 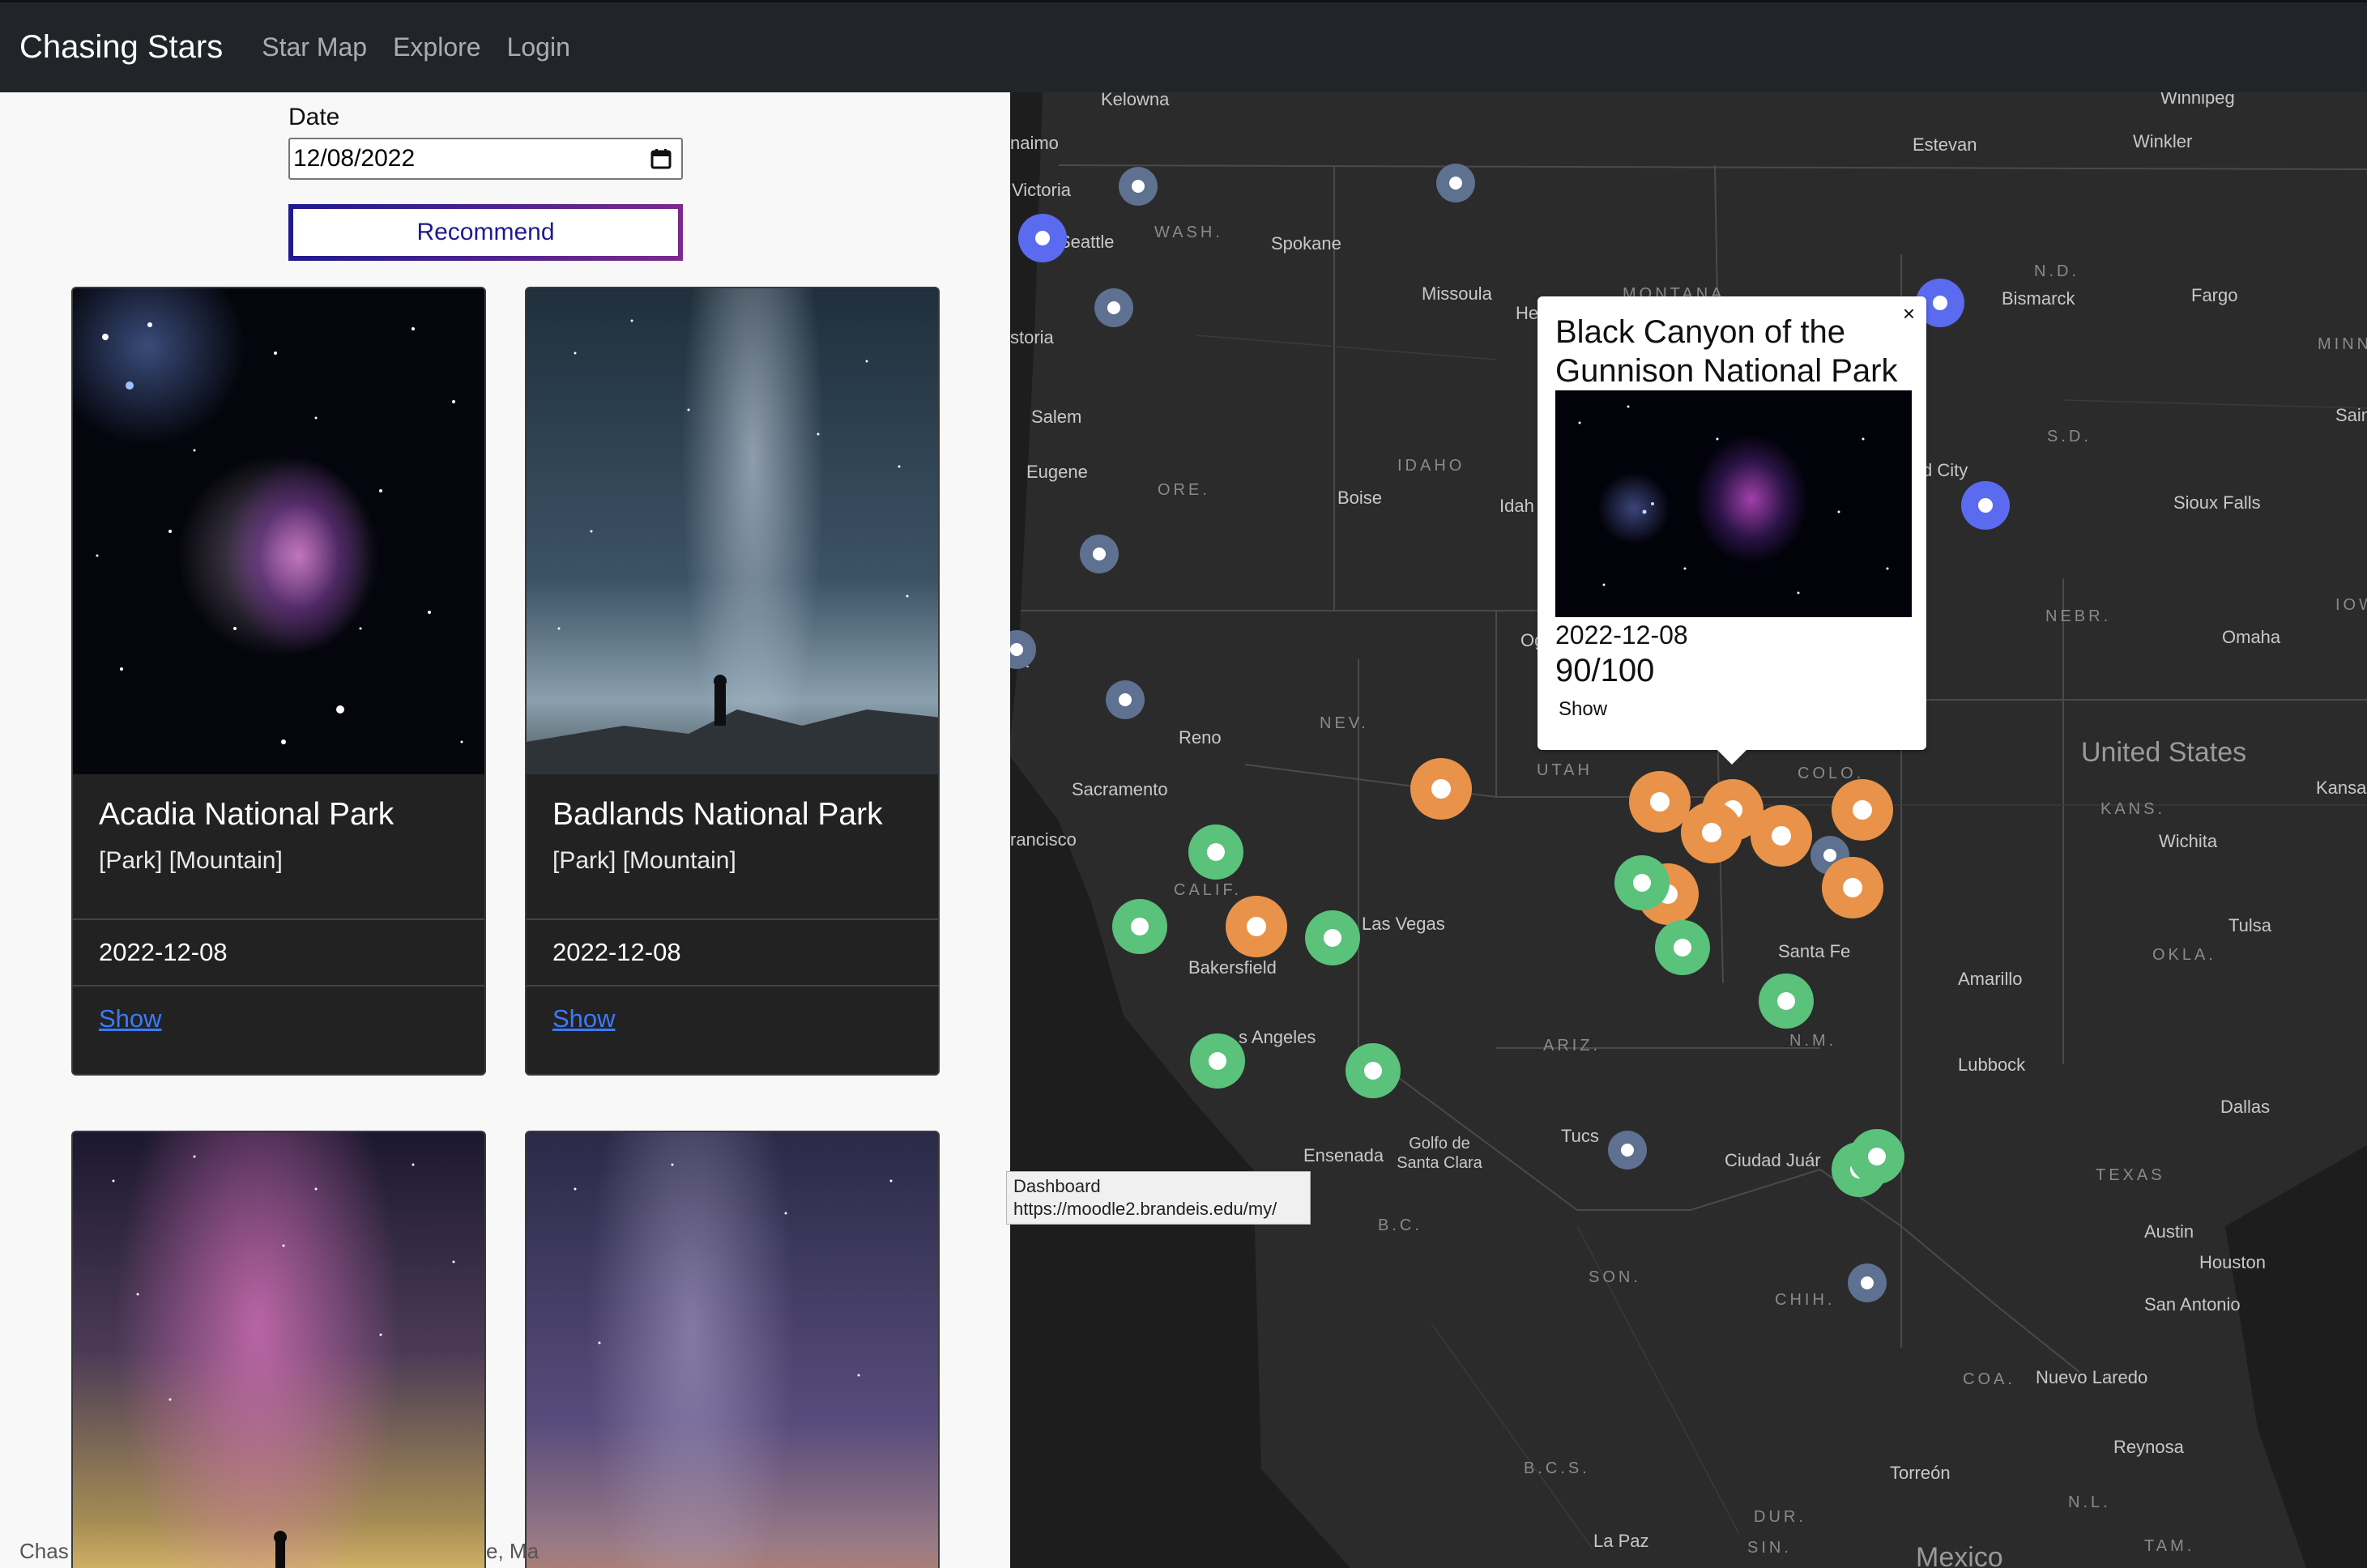 I want to click on map-state-label: WASH., so click(x=1188, y=232).